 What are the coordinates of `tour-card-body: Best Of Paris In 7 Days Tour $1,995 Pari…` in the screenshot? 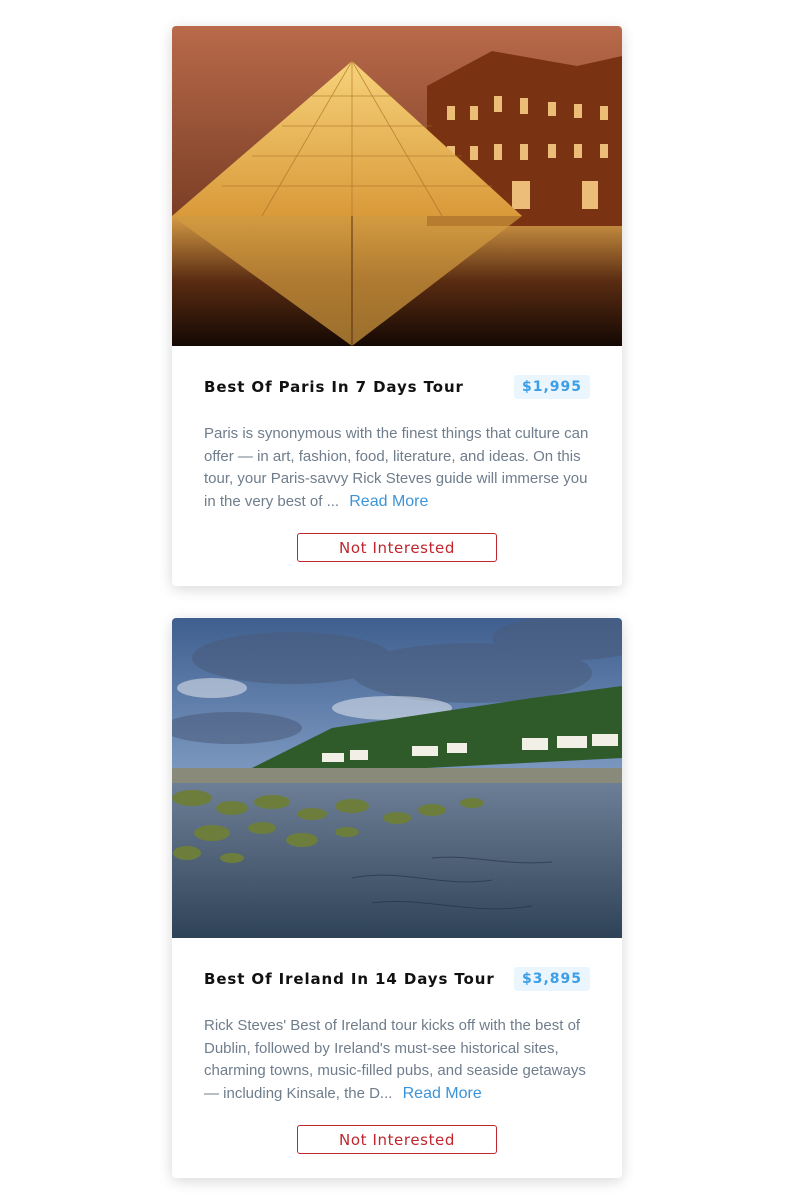 It's located at (397, 466).